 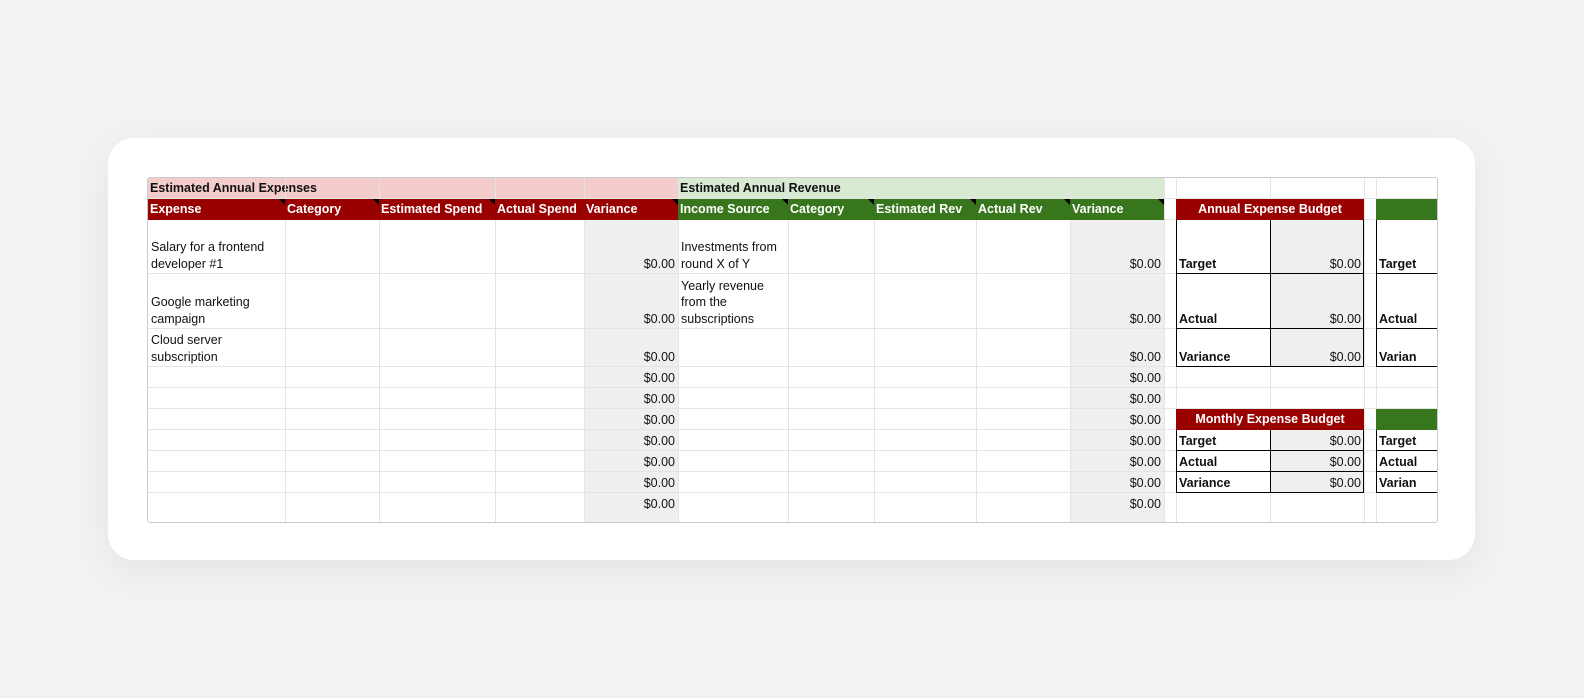 What do you see at coordinates (1317, 247) in the screenshot?
I see `annual-target-value: $0.00` at bounding box center [1317, 247].